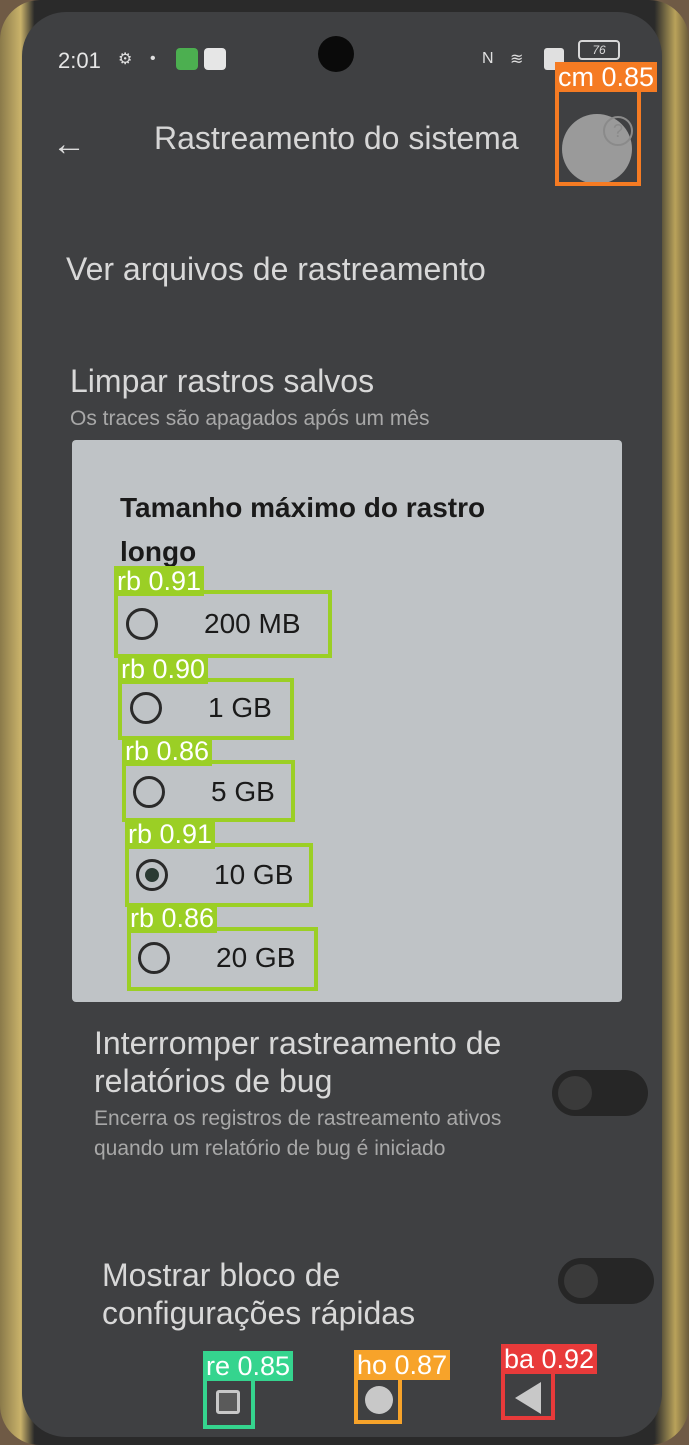 The image size is (689, 1445). Describe the element at coordinates (488, 58) in the screenshot. I see `nfc-icon: N` at that location.